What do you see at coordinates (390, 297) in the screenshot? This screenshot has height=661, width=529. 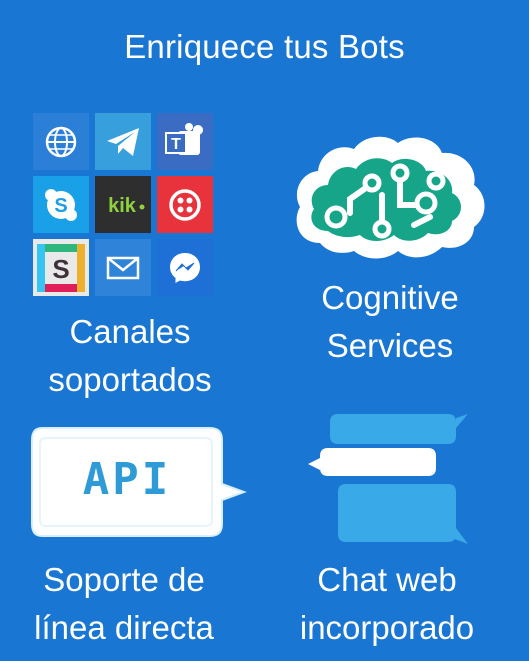 I see `cognitive-label-line1: Cognitive` at bounding box center [390, 297].